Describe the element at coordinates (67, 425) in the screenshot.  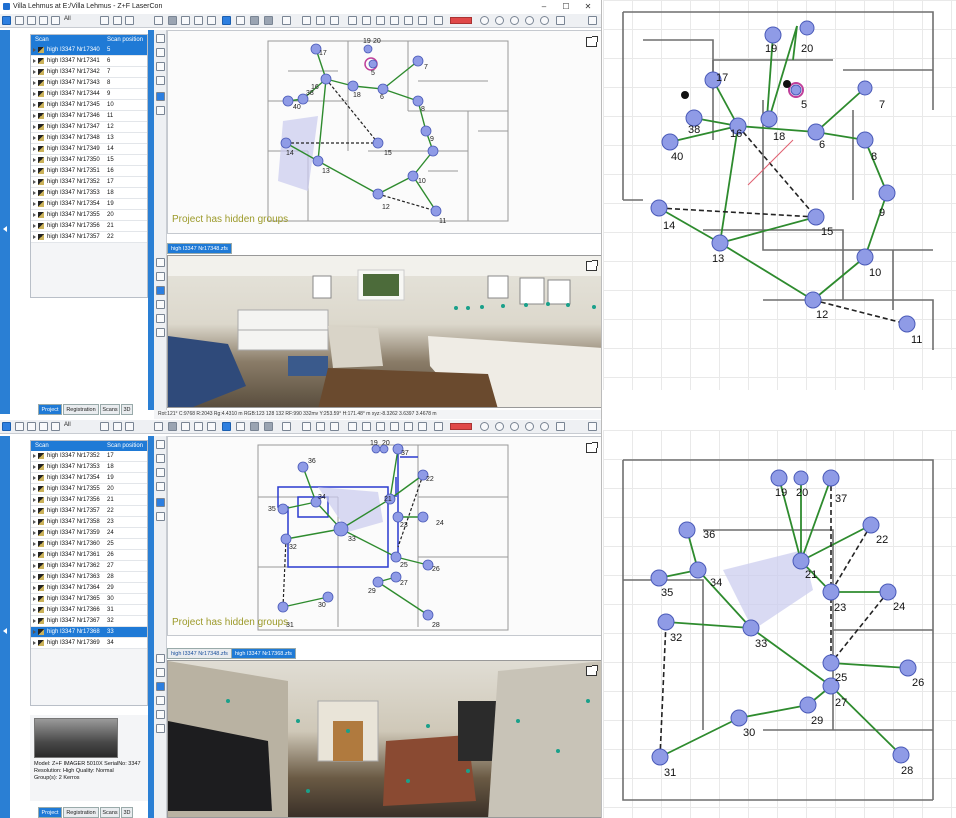
I see `filter-select: All` at that location.